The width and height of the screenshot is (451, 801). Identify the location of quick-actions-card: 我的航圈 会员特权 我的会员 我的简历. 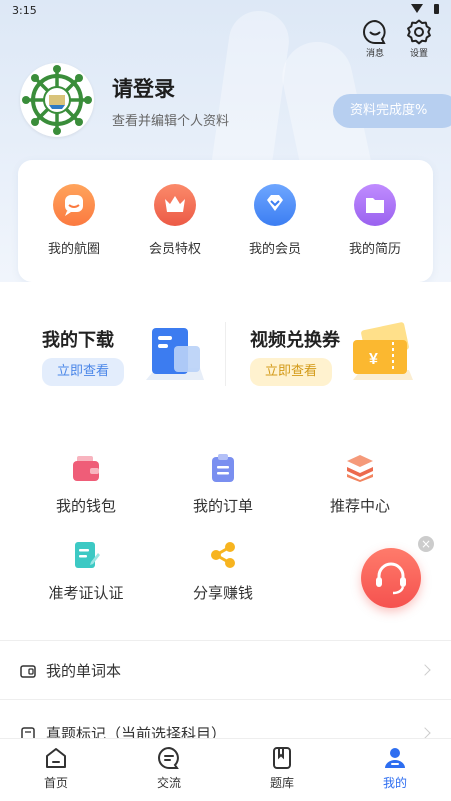
(225, 221).